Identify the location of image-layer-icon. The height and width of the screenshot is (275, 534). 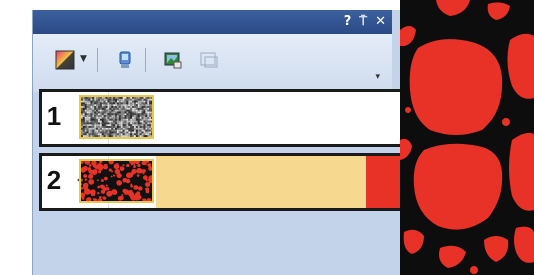
(173, 60).